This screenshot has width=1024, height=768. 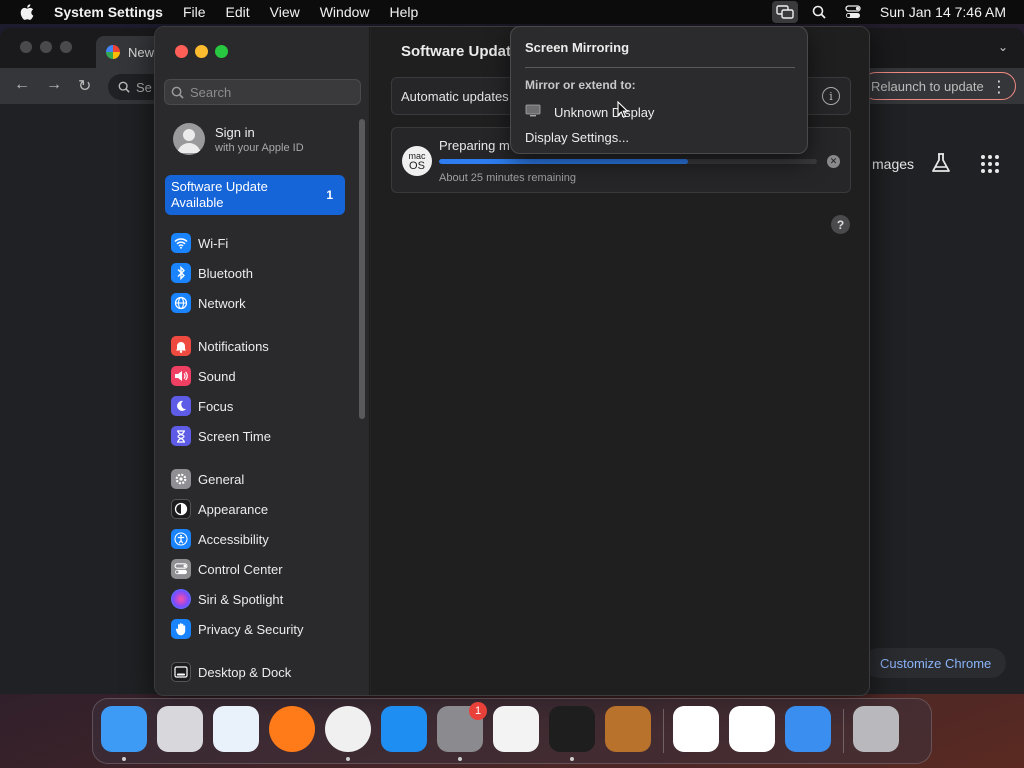 What do you see at coordinates (577, 47) in the screenshot?
I see `popover-title: Screen Mirroring` at bounding box center [577, 47].